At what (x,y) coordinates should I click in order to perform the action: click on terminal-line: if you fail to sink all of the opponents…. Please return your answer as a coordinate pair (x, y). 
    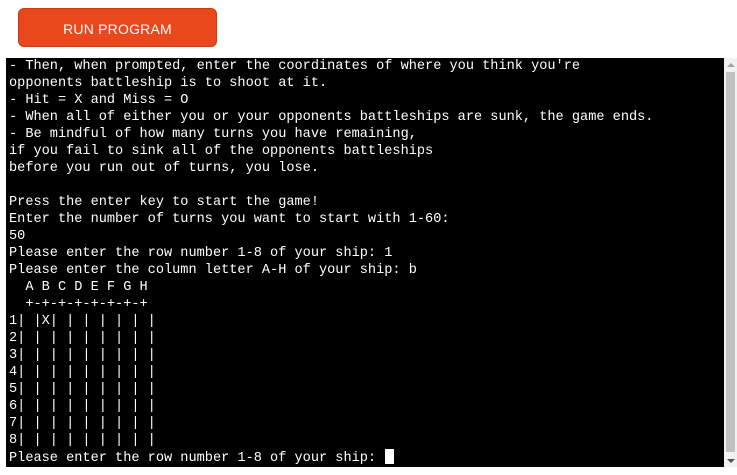
    Looking at the image, I should click on (221, 151).